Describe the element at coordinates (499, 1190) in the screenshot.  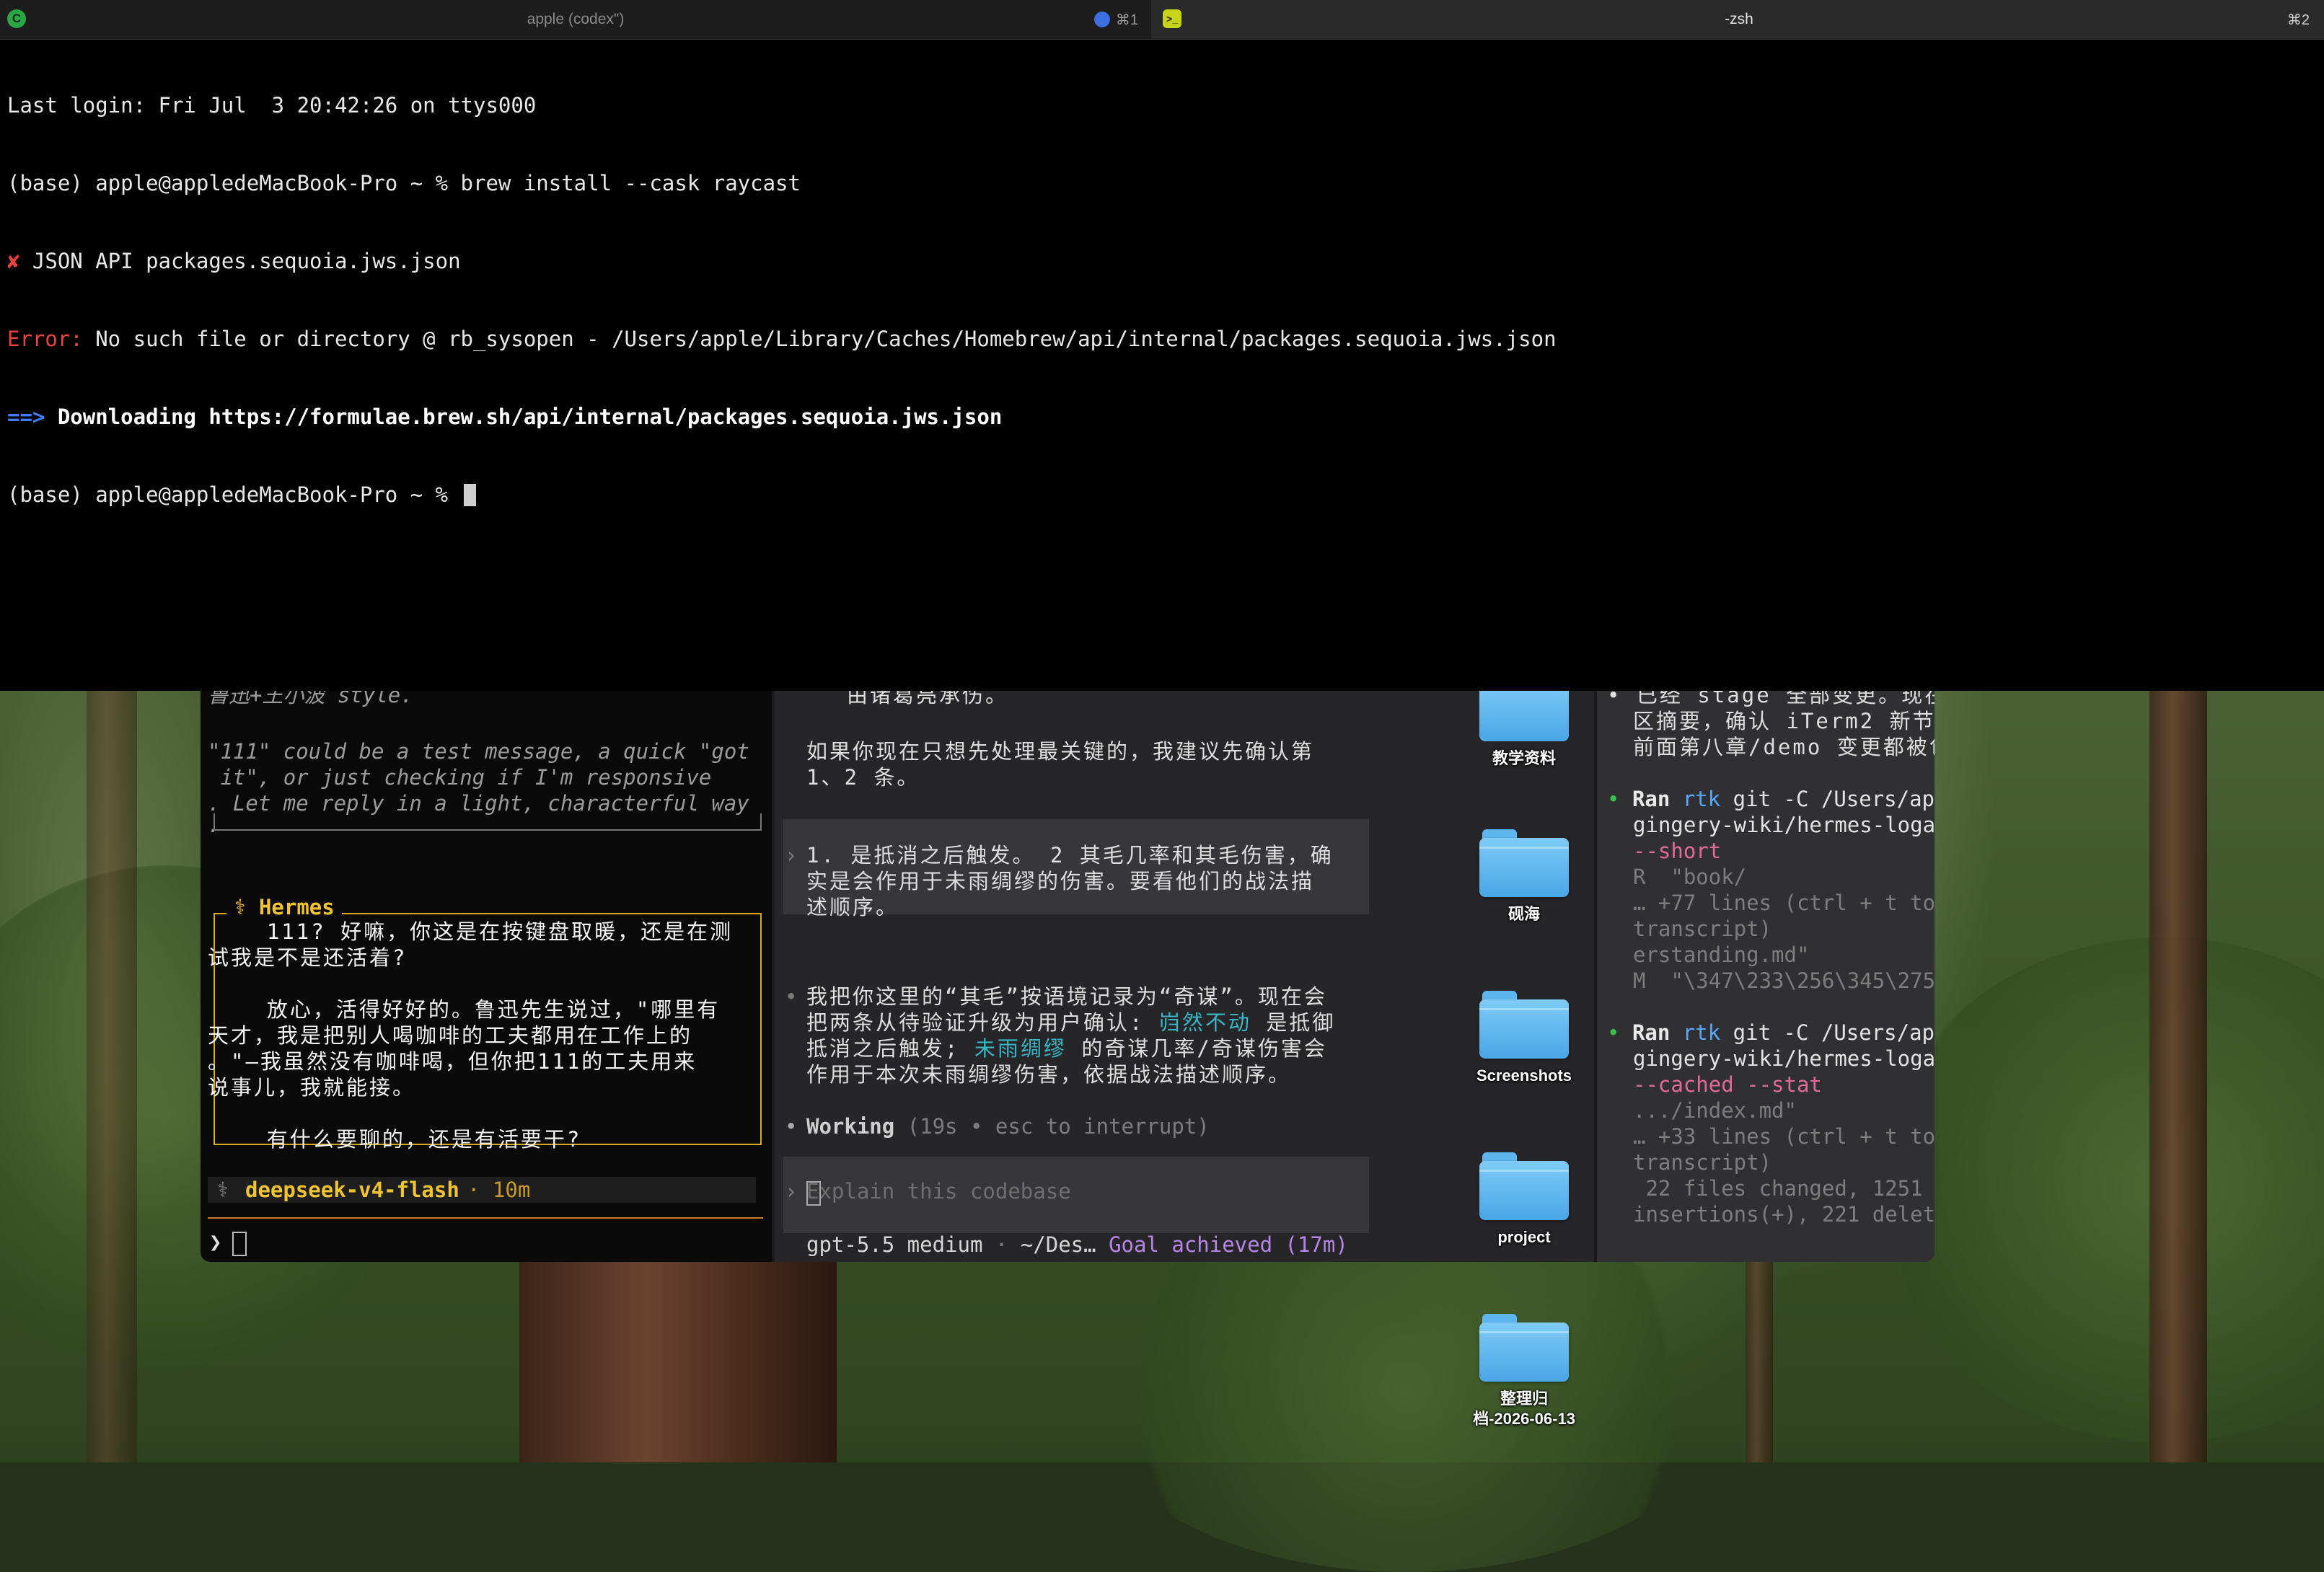
I see `session-elapsed: · 10m` at that location.